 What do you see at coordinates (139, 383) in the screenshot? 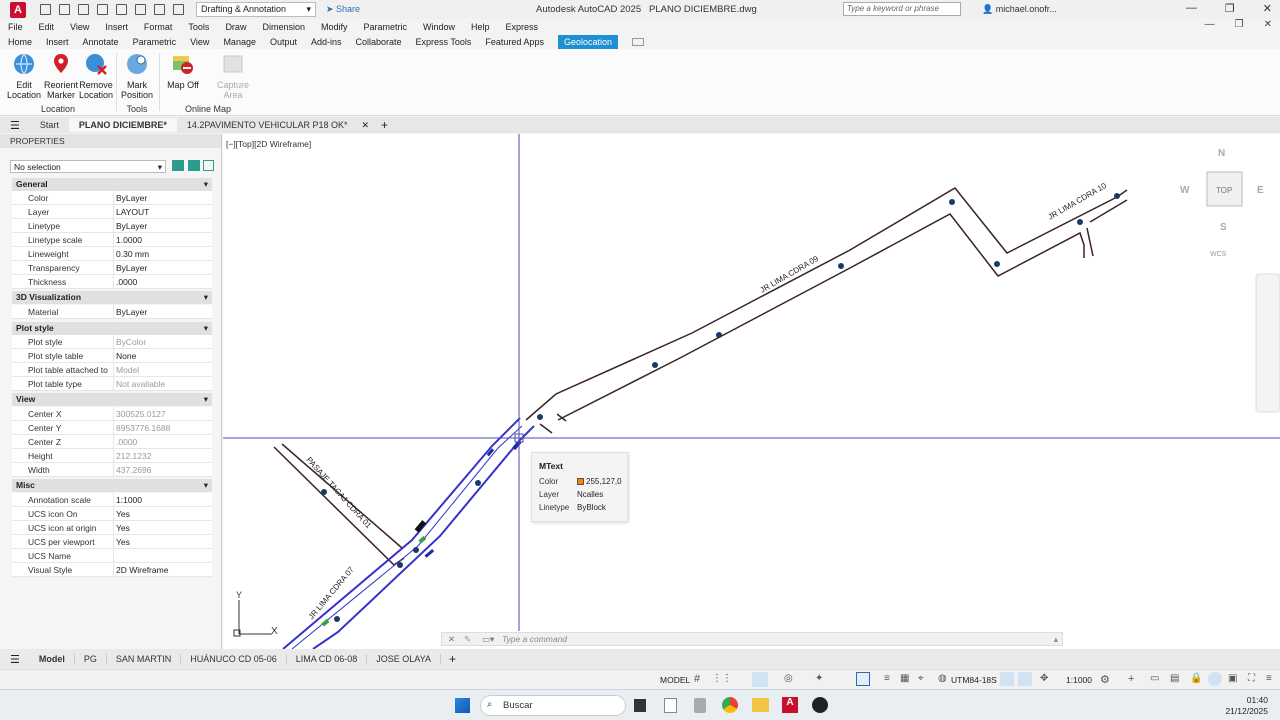
I see `property-value: Not available` at bounding box center [139, 383].